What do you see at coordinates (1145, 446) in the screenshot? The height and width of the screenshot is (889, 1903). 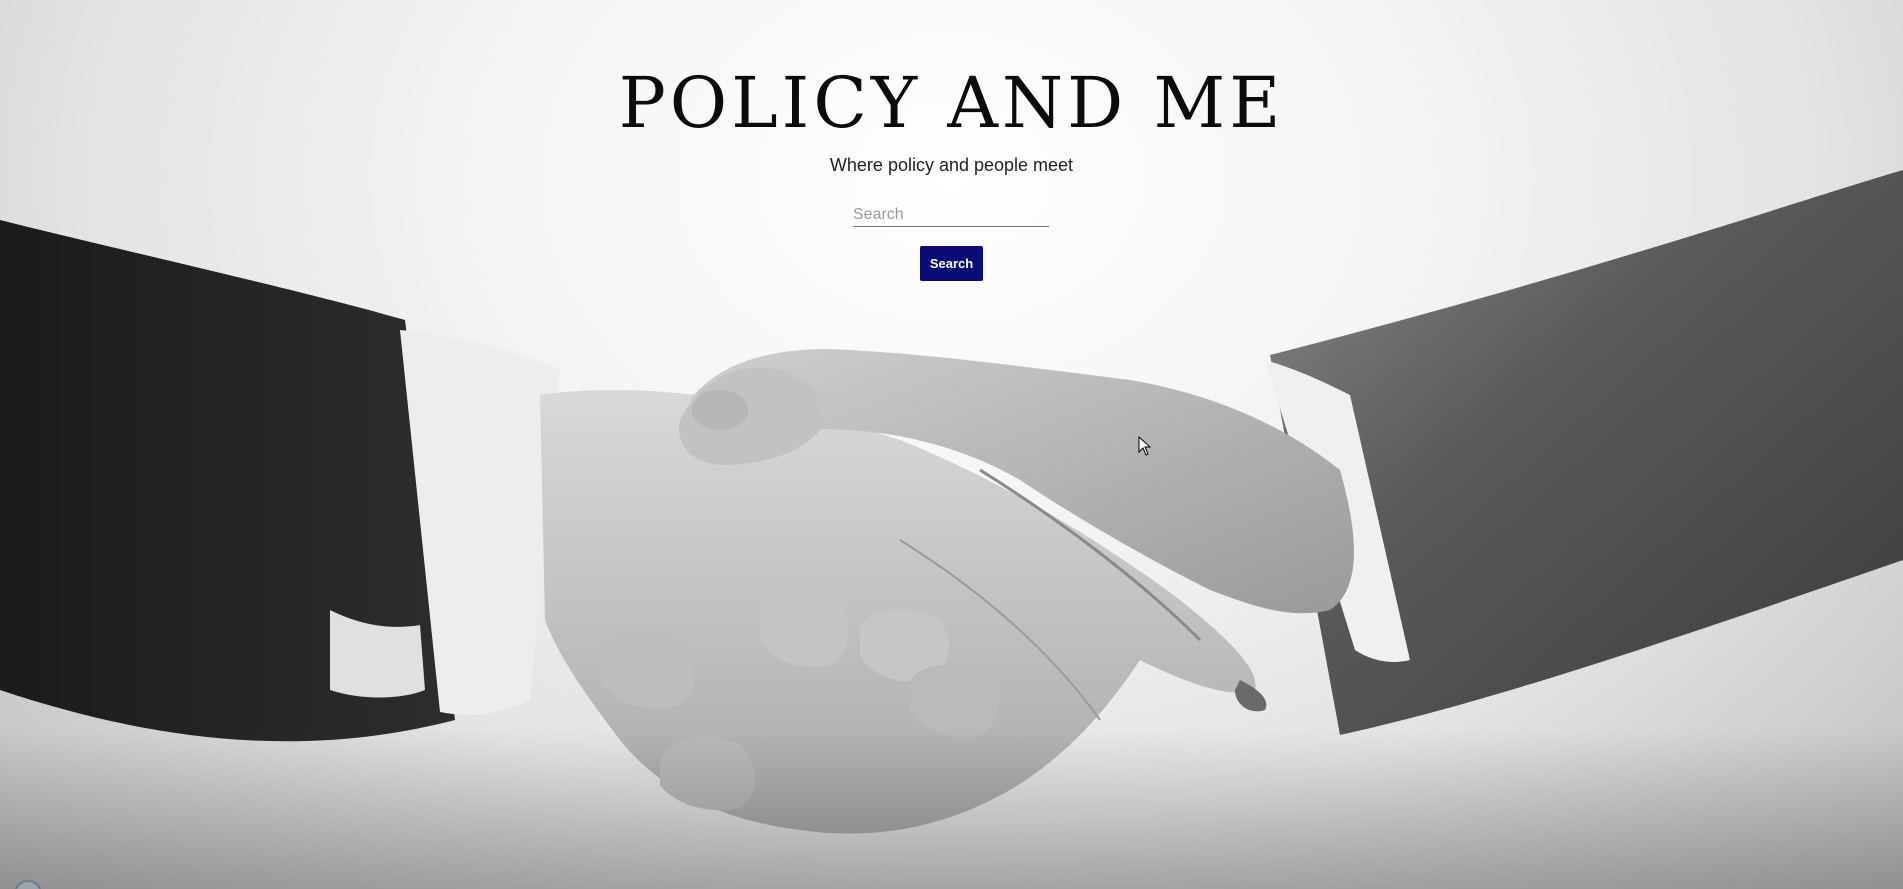 I see `cursor-icon` at bounding box center [1145, 446].